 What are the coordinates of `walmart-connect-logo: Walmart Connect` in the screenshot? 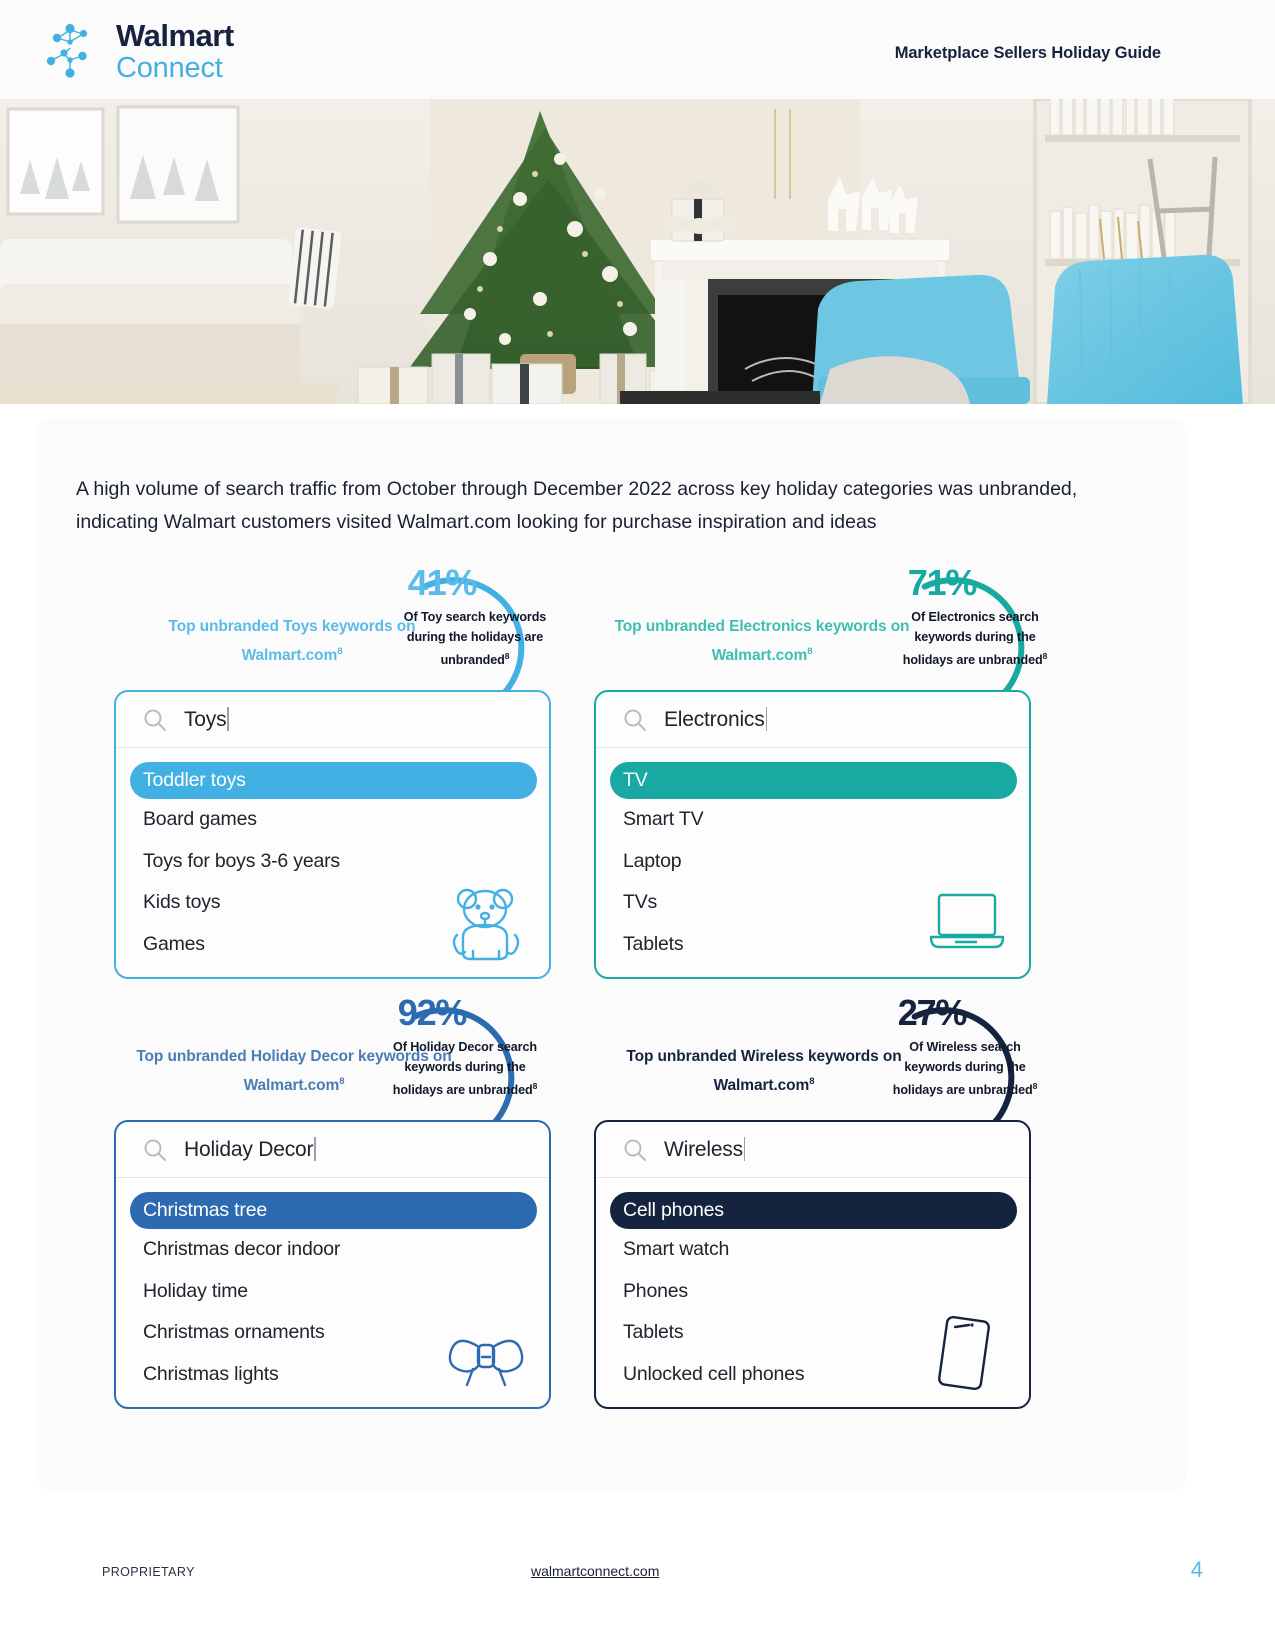 It's located at (138, 51).